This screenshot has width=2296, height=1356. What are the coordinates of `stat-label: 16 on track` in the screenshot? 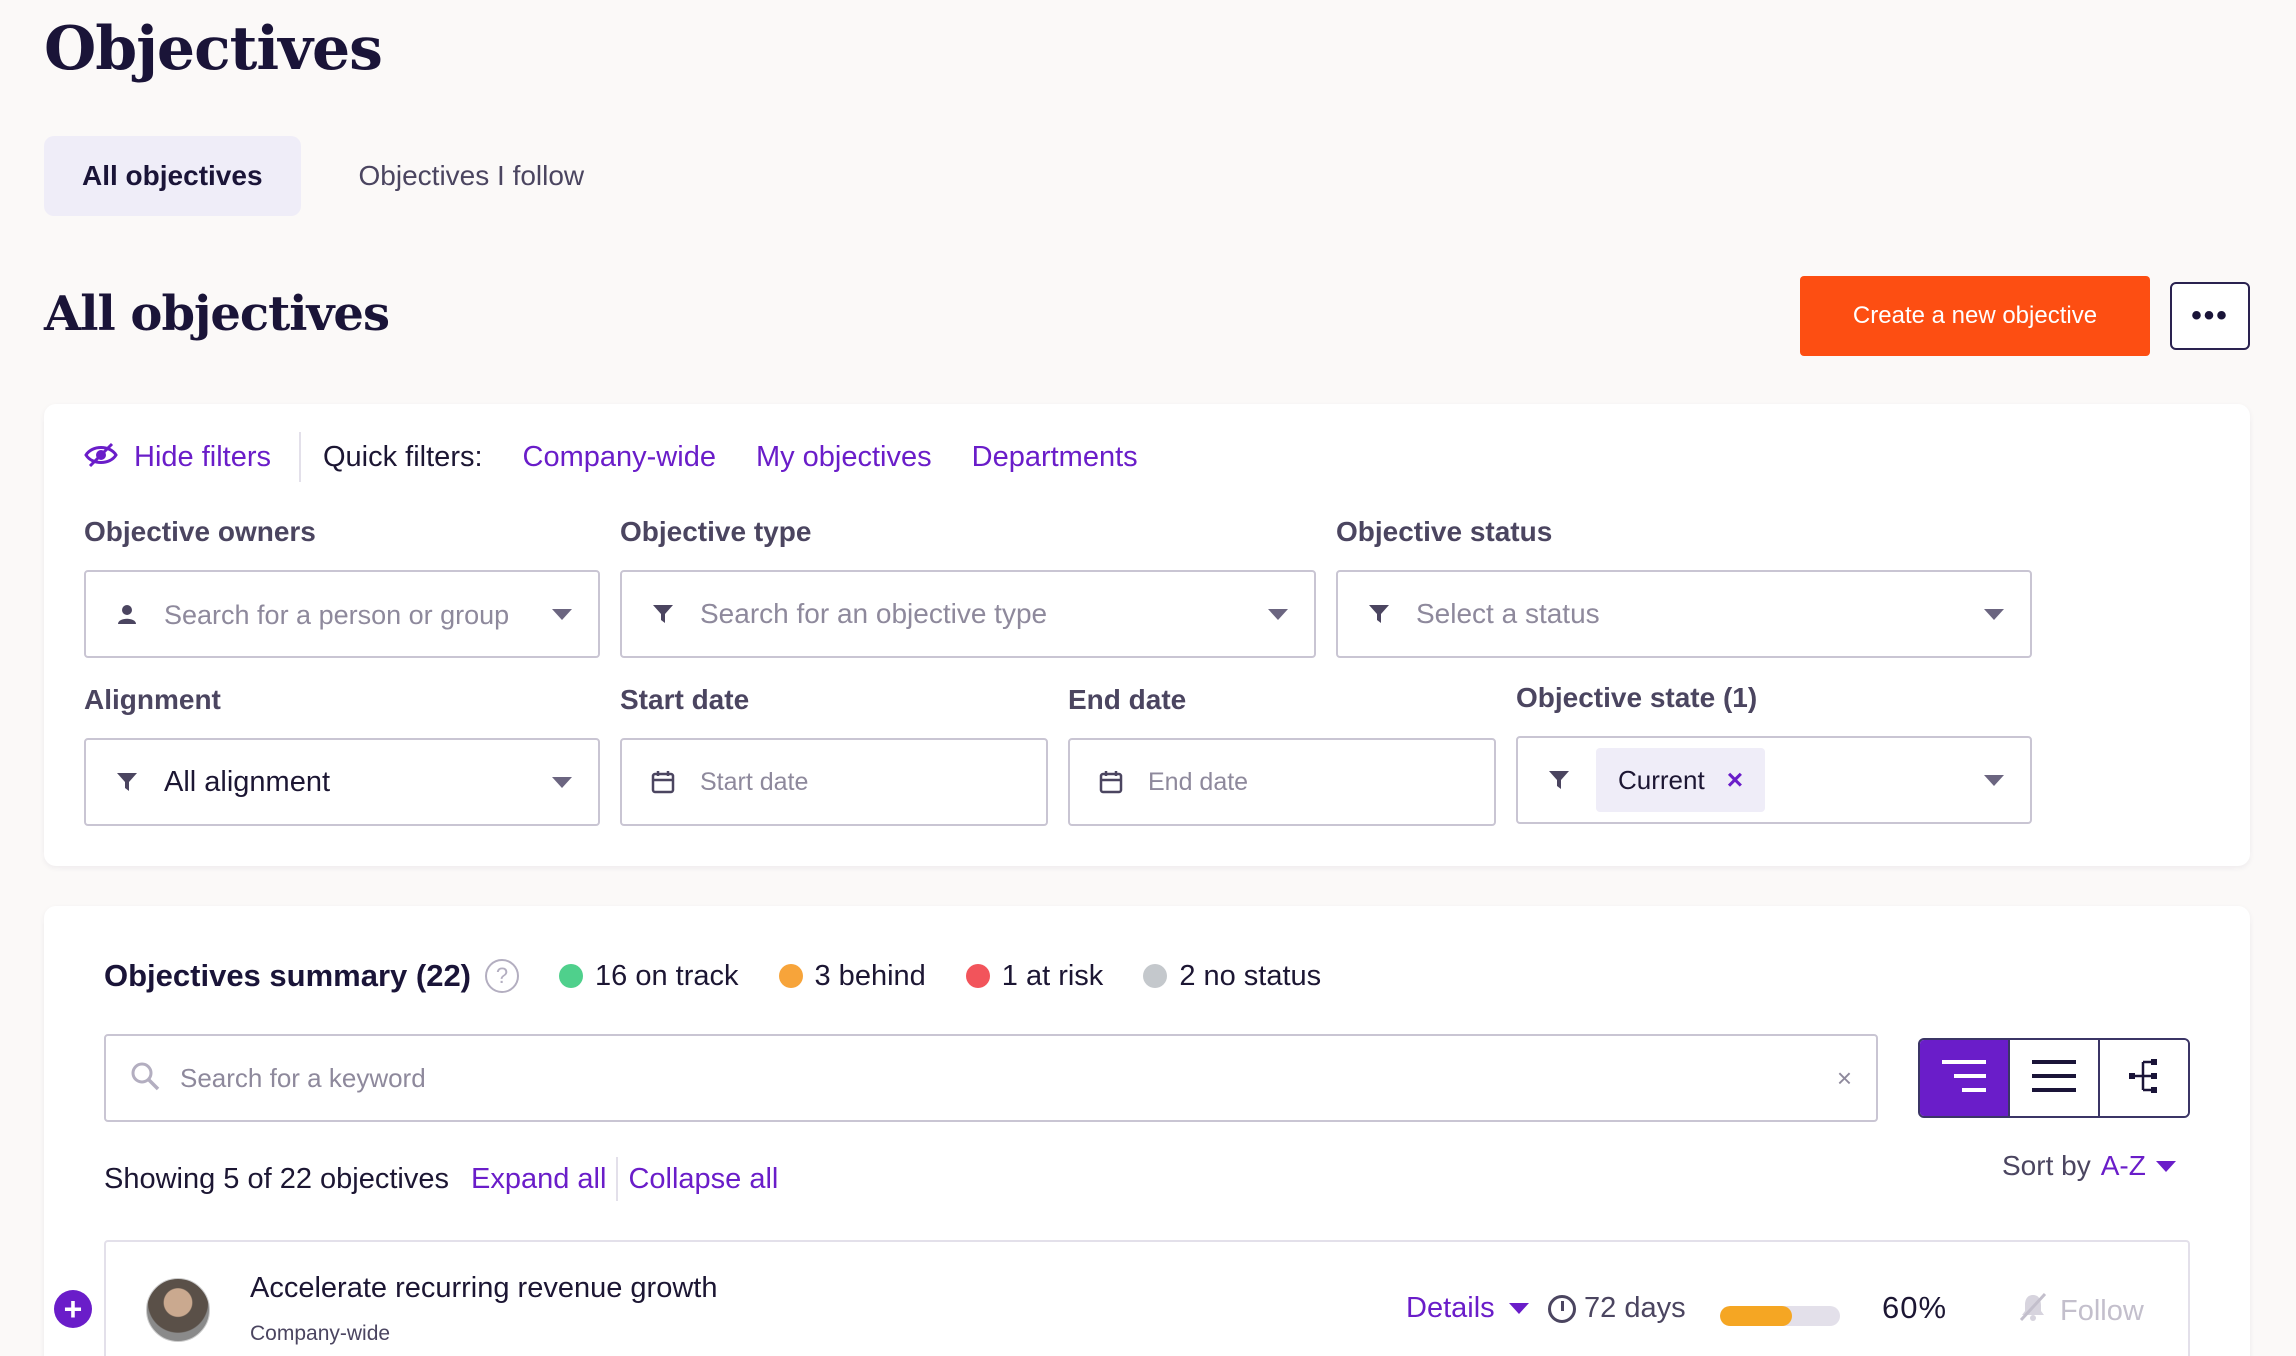 It's located at (667, 975).